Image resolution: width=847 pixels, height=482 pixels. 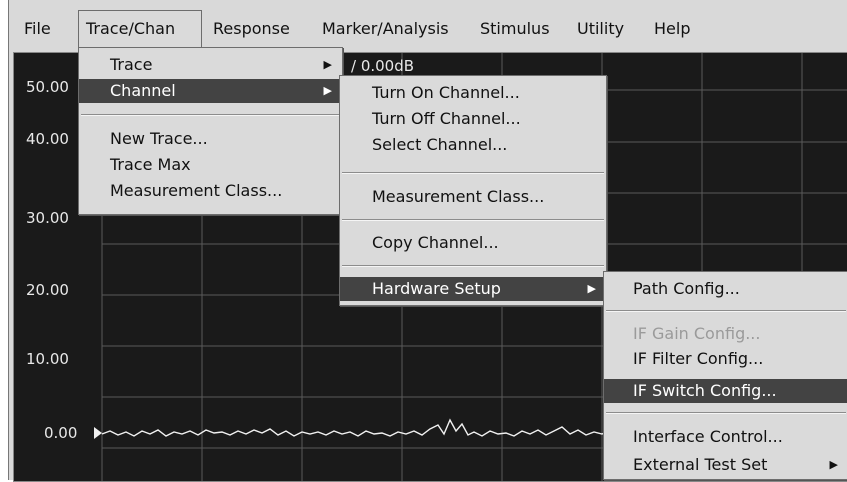 I want to click on menu-response: Response, so click(x=251, y=29).